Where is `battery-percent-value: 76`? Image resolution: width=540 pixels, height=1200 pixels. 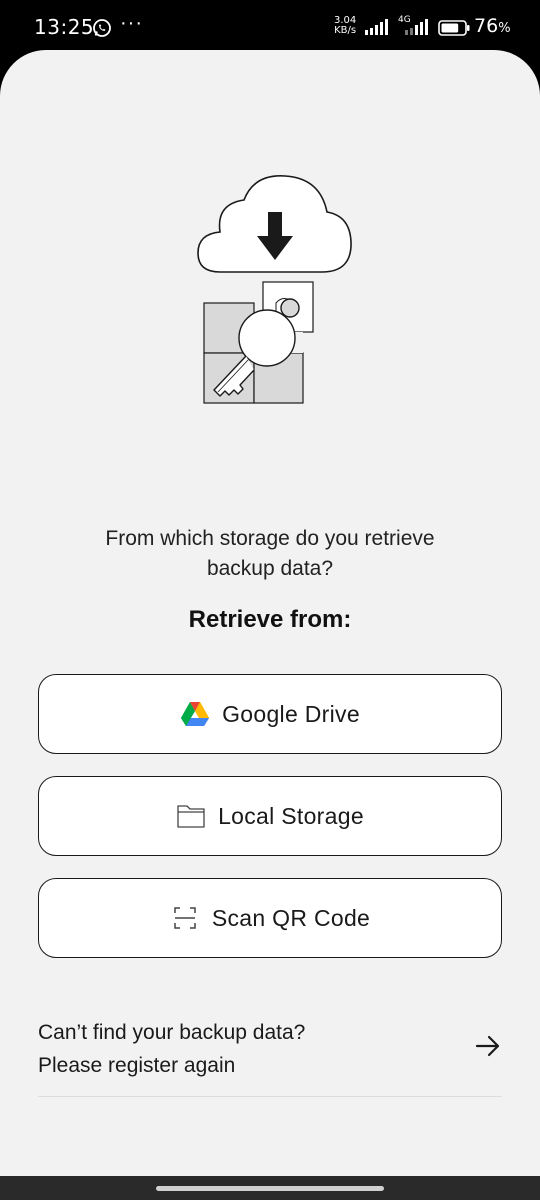
battery-percent-value: 76 is located at coordinates (486, 26).